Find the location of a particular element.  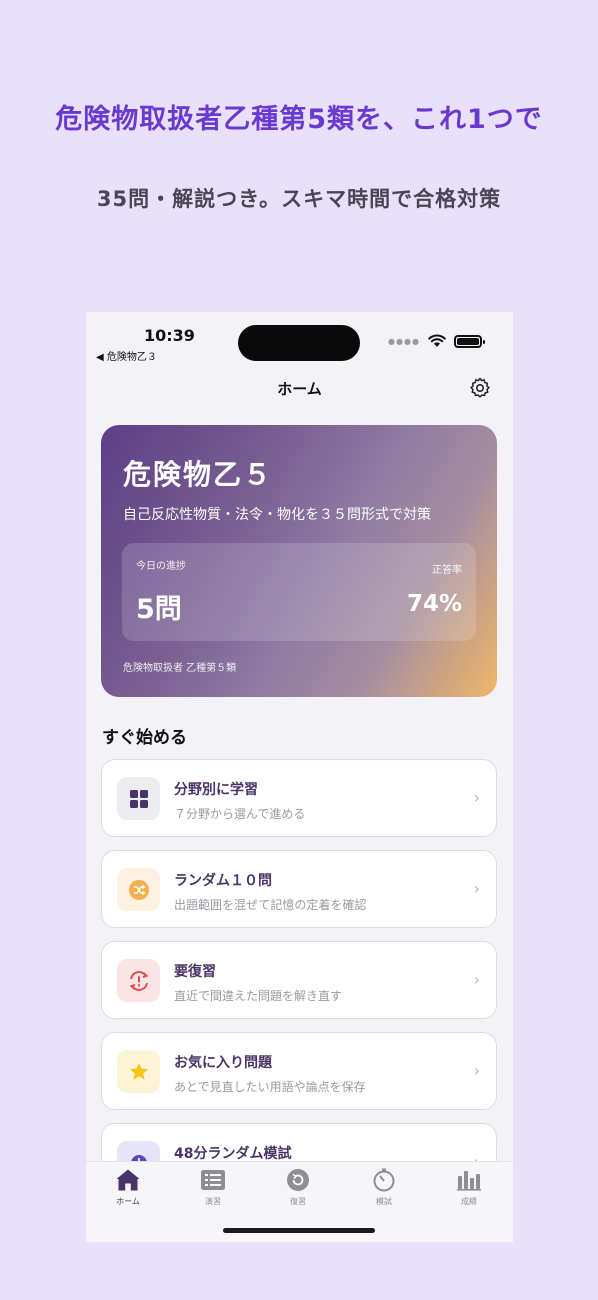

tab-home: ホーム is located at coordinates (128, 1187).